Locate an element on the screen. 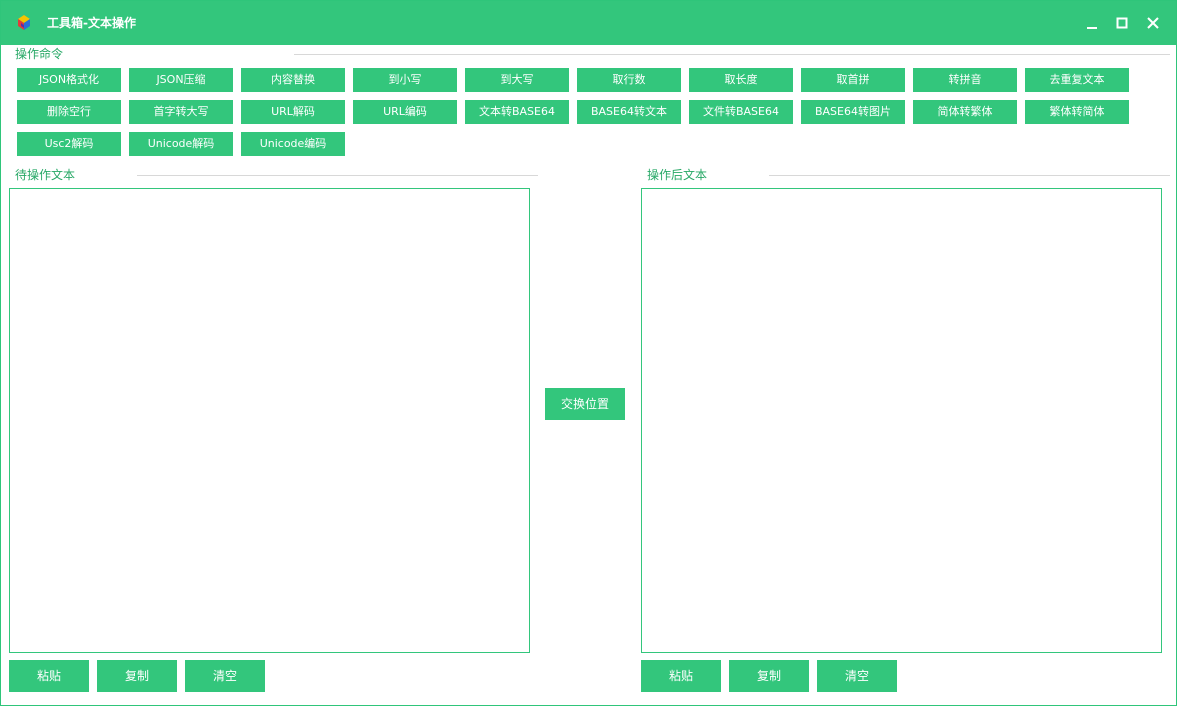  command-button-9: 去重复文本 is located at coordinates (1077, 80).